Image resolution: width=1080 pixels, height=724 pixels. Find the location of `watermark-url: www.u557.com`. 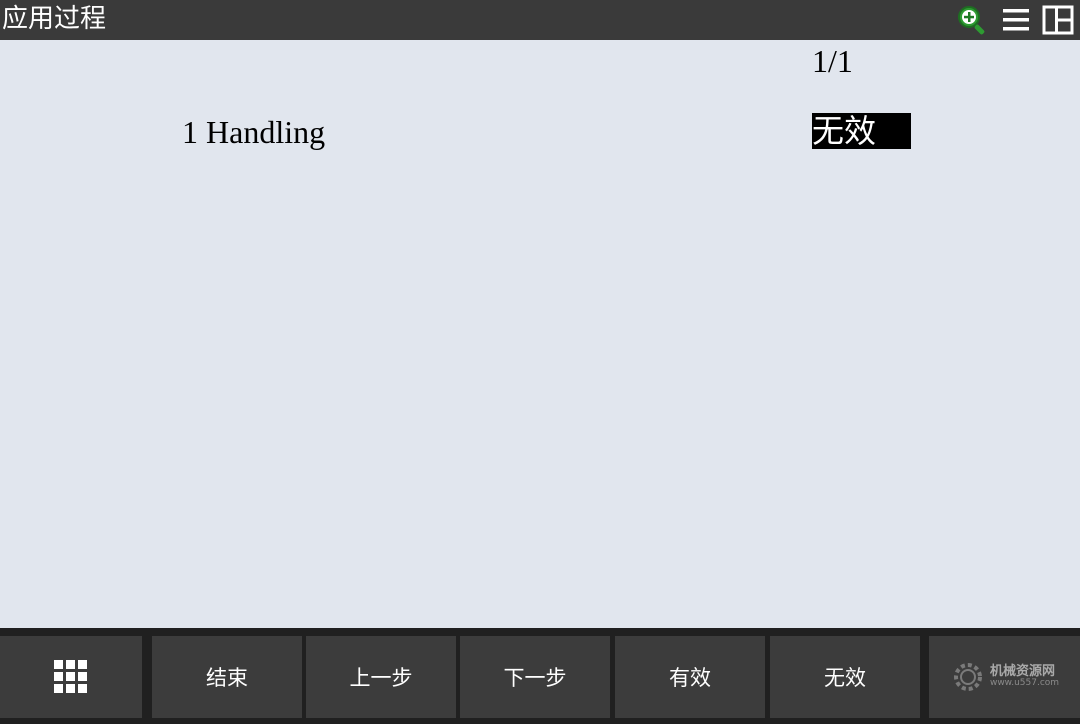

watermark-url: www.u557.com is located at coordinates (1024, 683).